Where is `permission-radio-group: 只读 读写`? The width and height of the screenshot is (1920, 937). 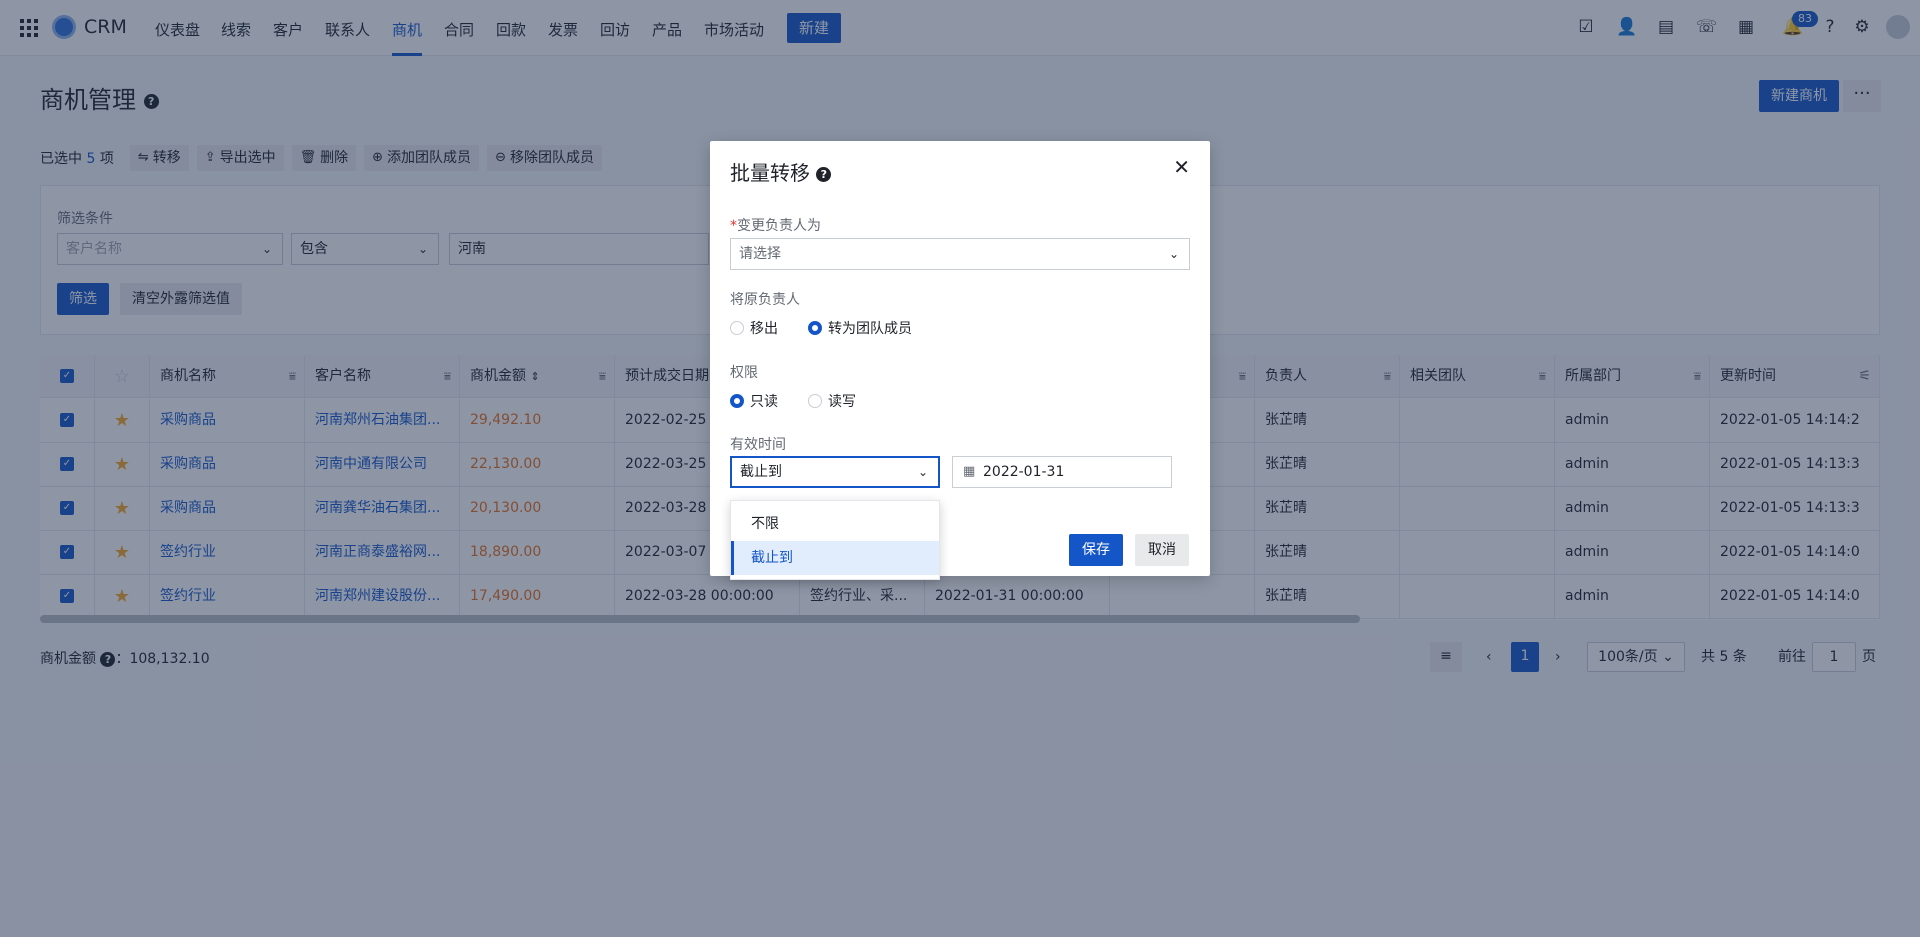
permission-radio-group: 只读 读写 is located at coordinates (808, 401).